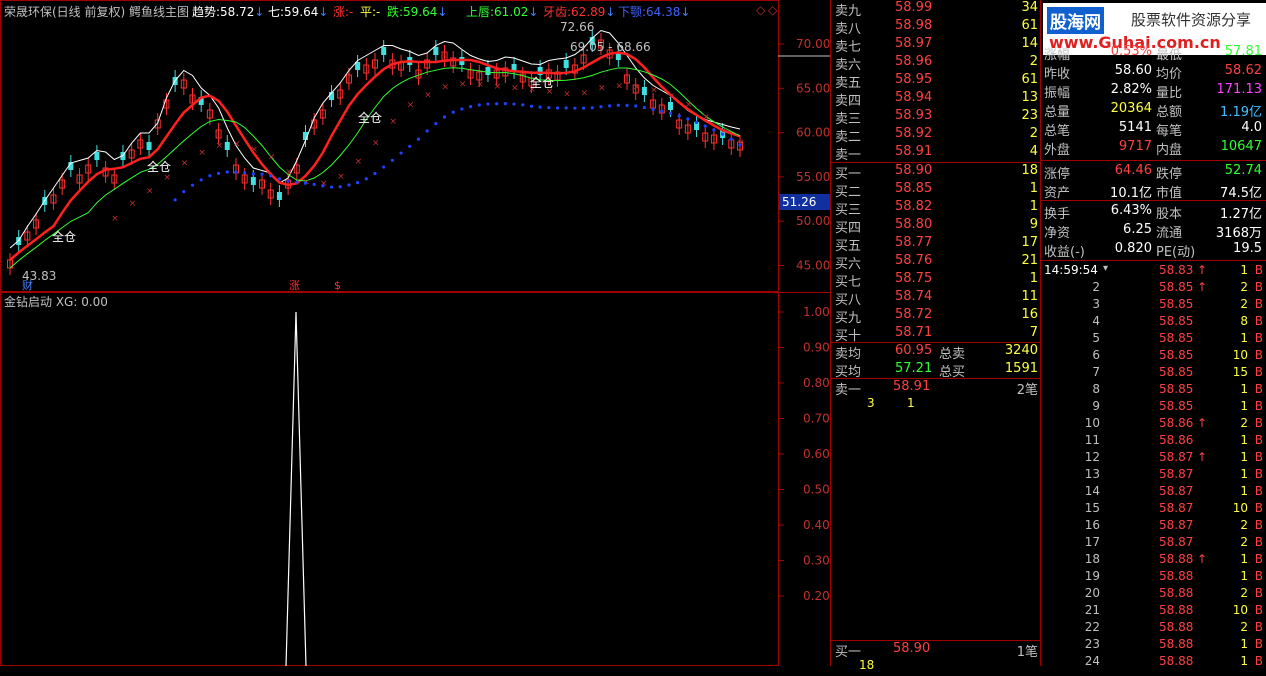 This screenshot has width=1266, height=676. Describe the element at coordinates (27, 285) in the screenshot. I see `fin-tag: 财` at that location.